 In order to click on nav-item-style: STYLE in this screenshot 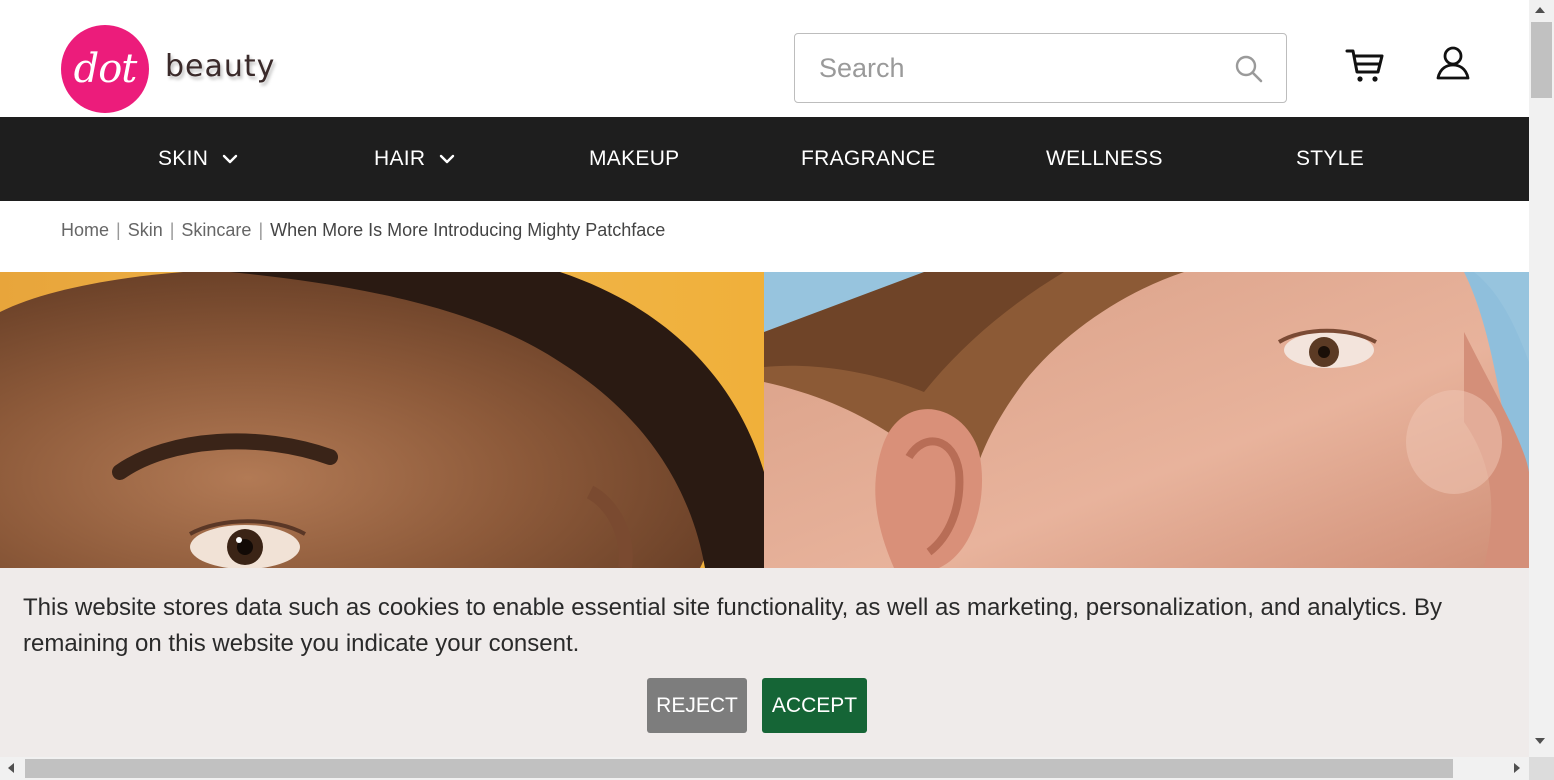, I will do `click(1330, 159)`.